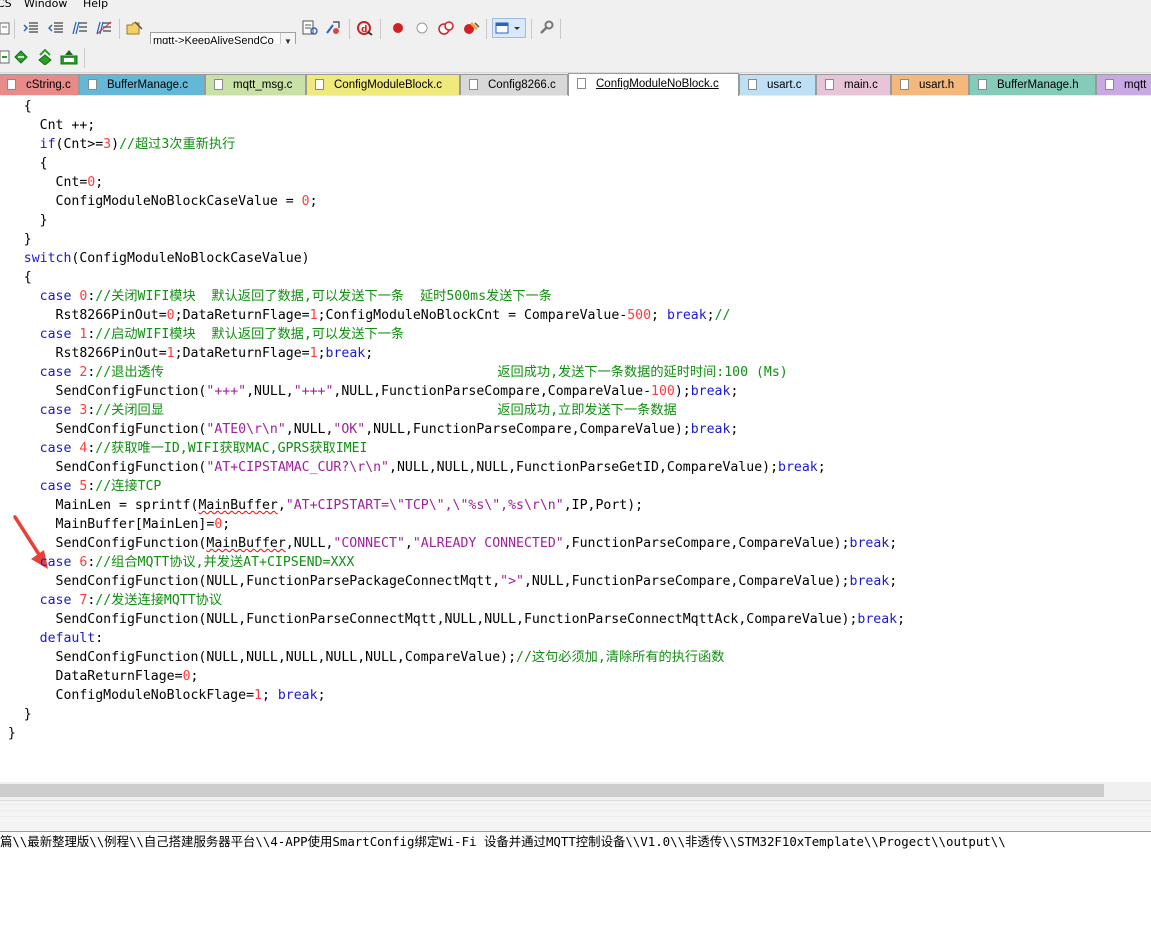  I want to click on debug-session-icon: d, so click(365, 28).